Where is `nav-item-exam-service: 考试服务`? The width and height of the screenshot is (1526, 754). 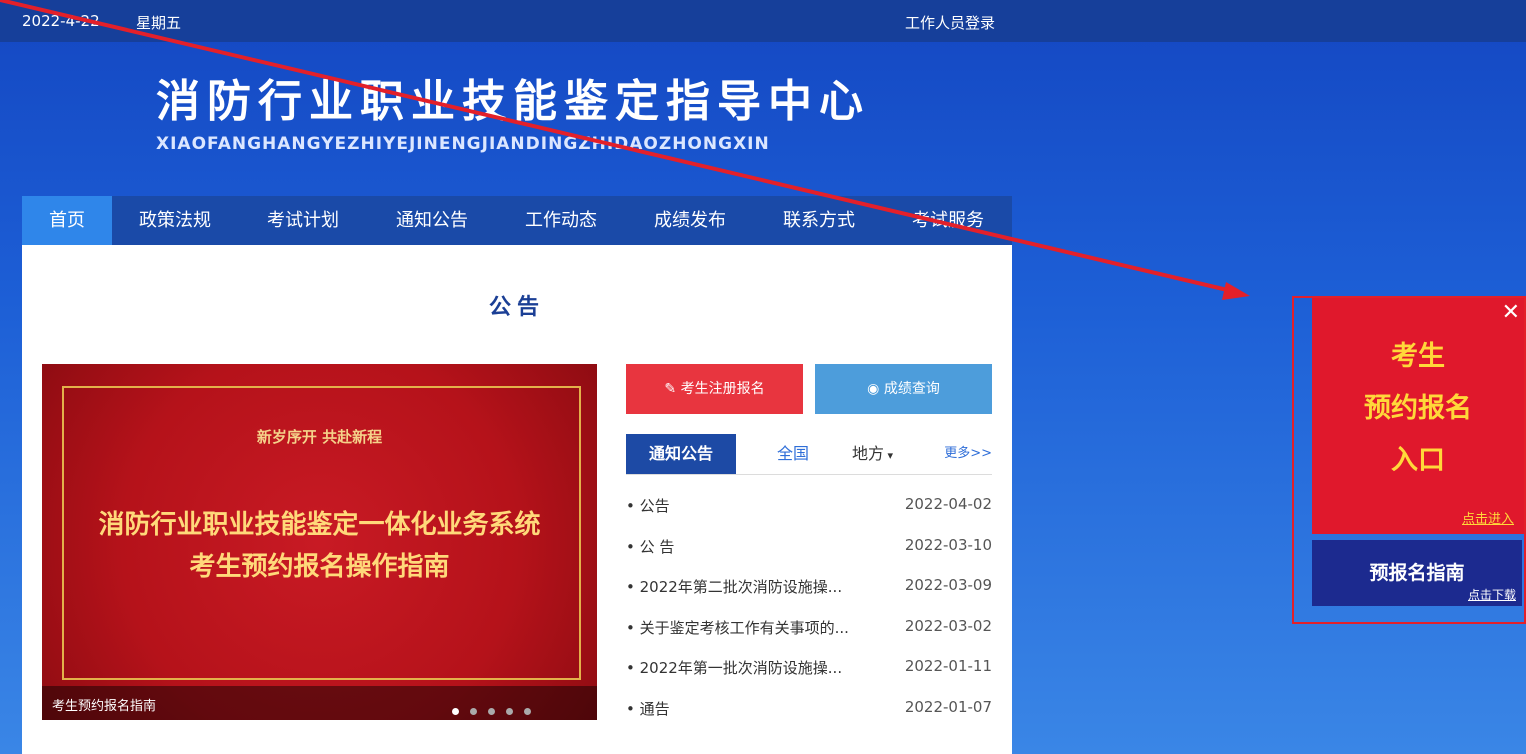 nav-item-exam-service: 考试服务 is located at coordinates (948, 220).